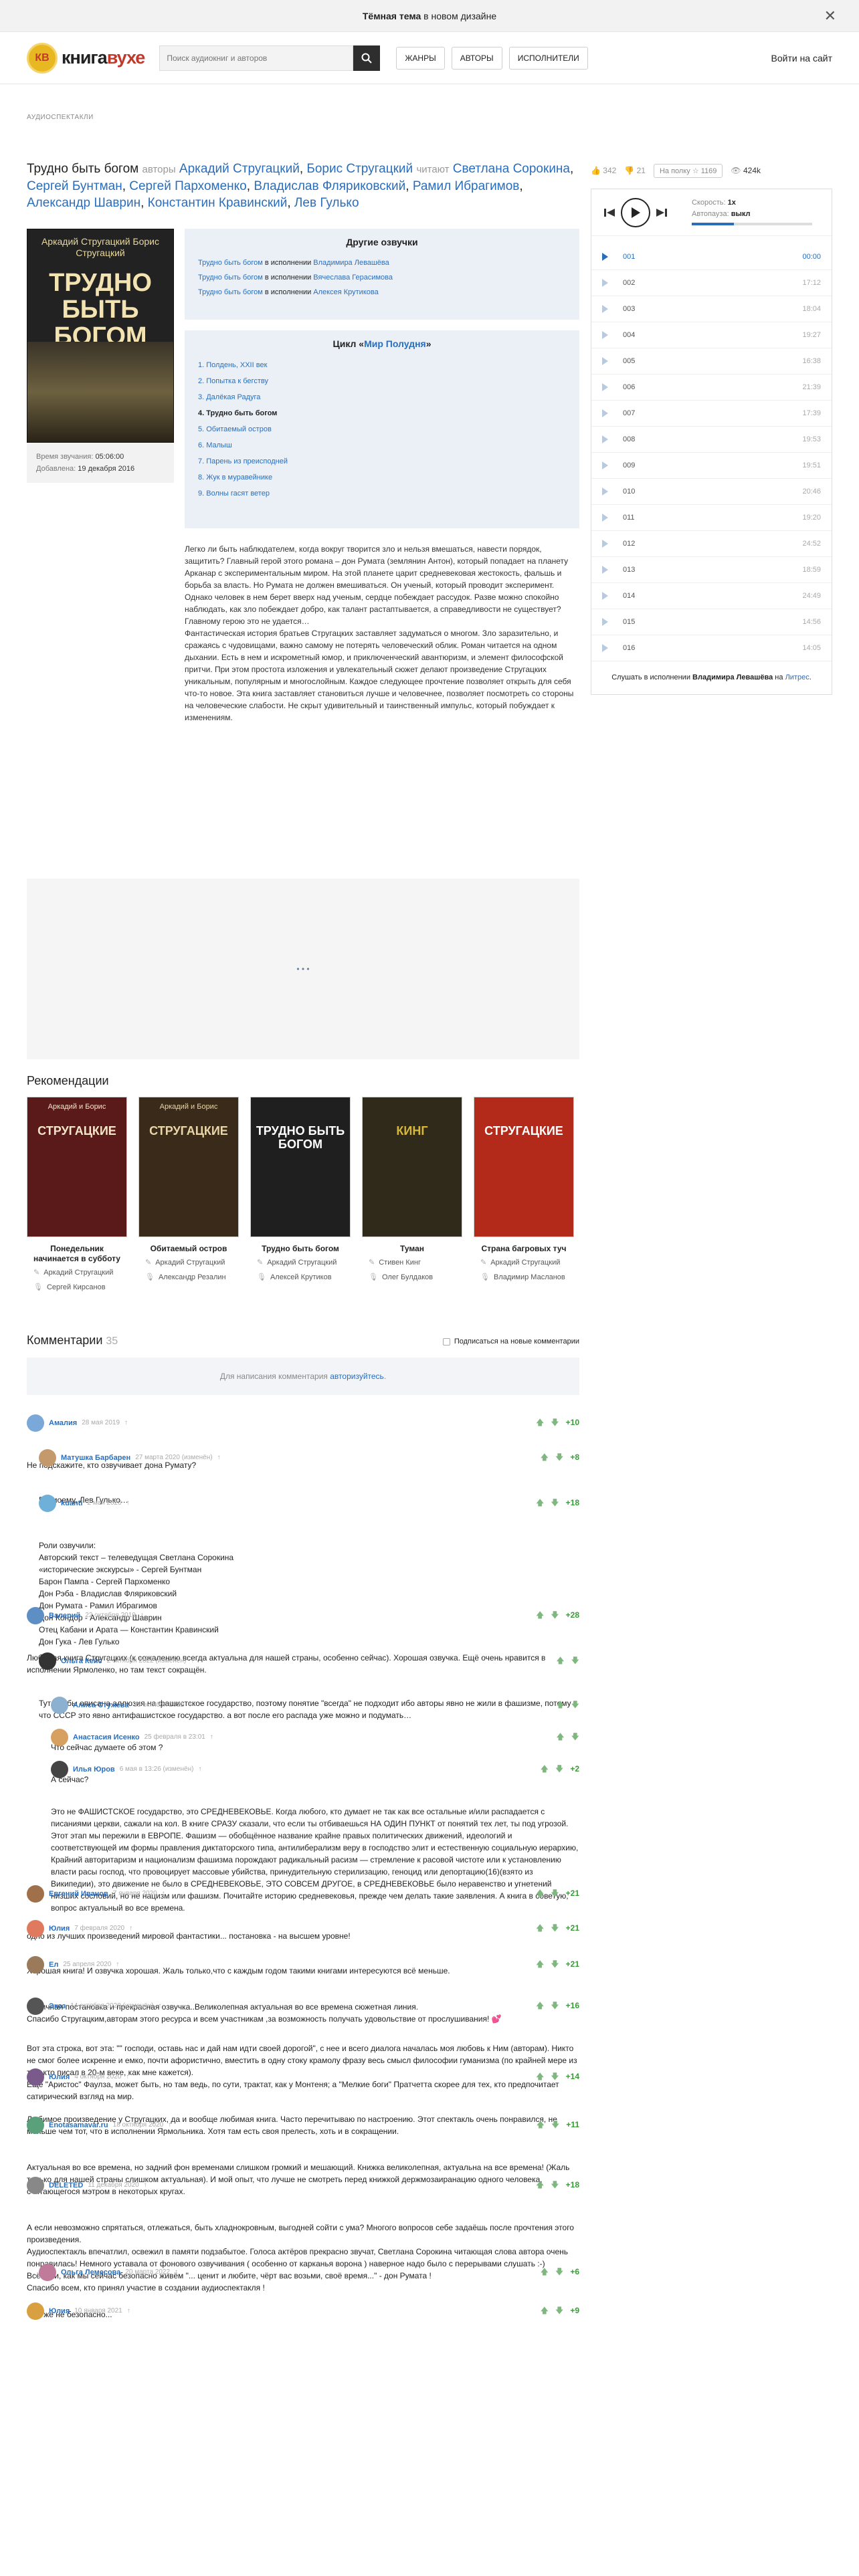  What do you see at coordinates (78, 2125) in the screenshot?
I see `comment-author: Enotasamavar.ru` at bounding box center [78, 2125].